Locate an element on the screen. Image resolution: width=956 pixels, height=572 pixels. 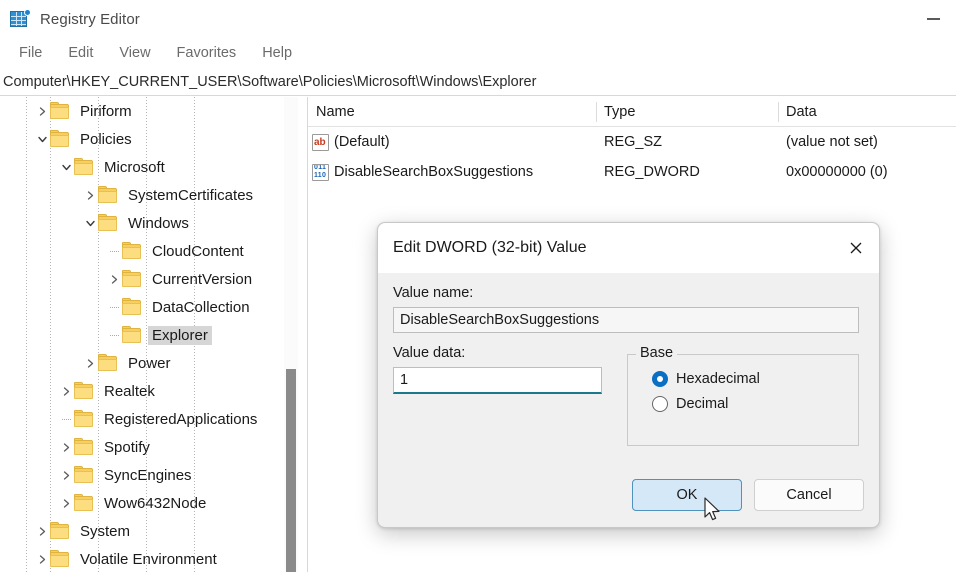
dialog-title: Edit DWORD (32-bit) Value is located at coordinates (490, 247).